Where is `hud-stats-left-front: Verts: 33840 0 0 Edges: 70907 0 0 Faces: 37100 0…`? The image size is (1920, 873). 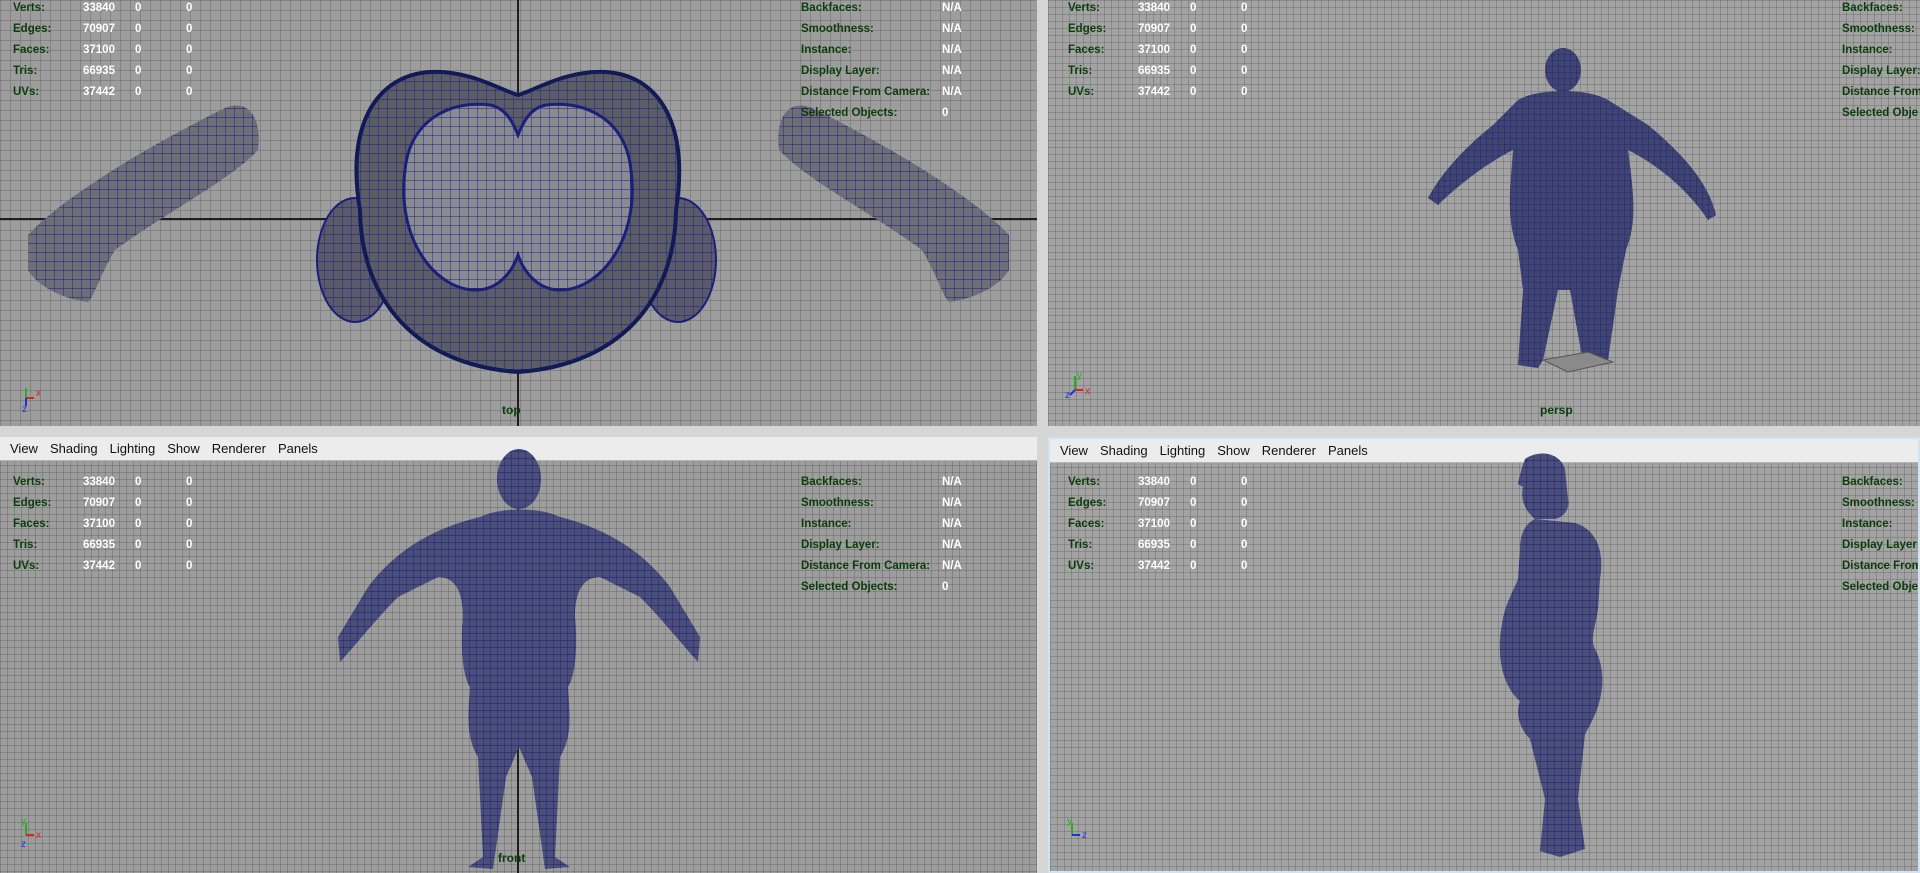
hud-stats-left-front: Verts: 33840 0 0 Edges: 70907 0 0 Faces: 37100 0… is located at coordinates (103, 523).